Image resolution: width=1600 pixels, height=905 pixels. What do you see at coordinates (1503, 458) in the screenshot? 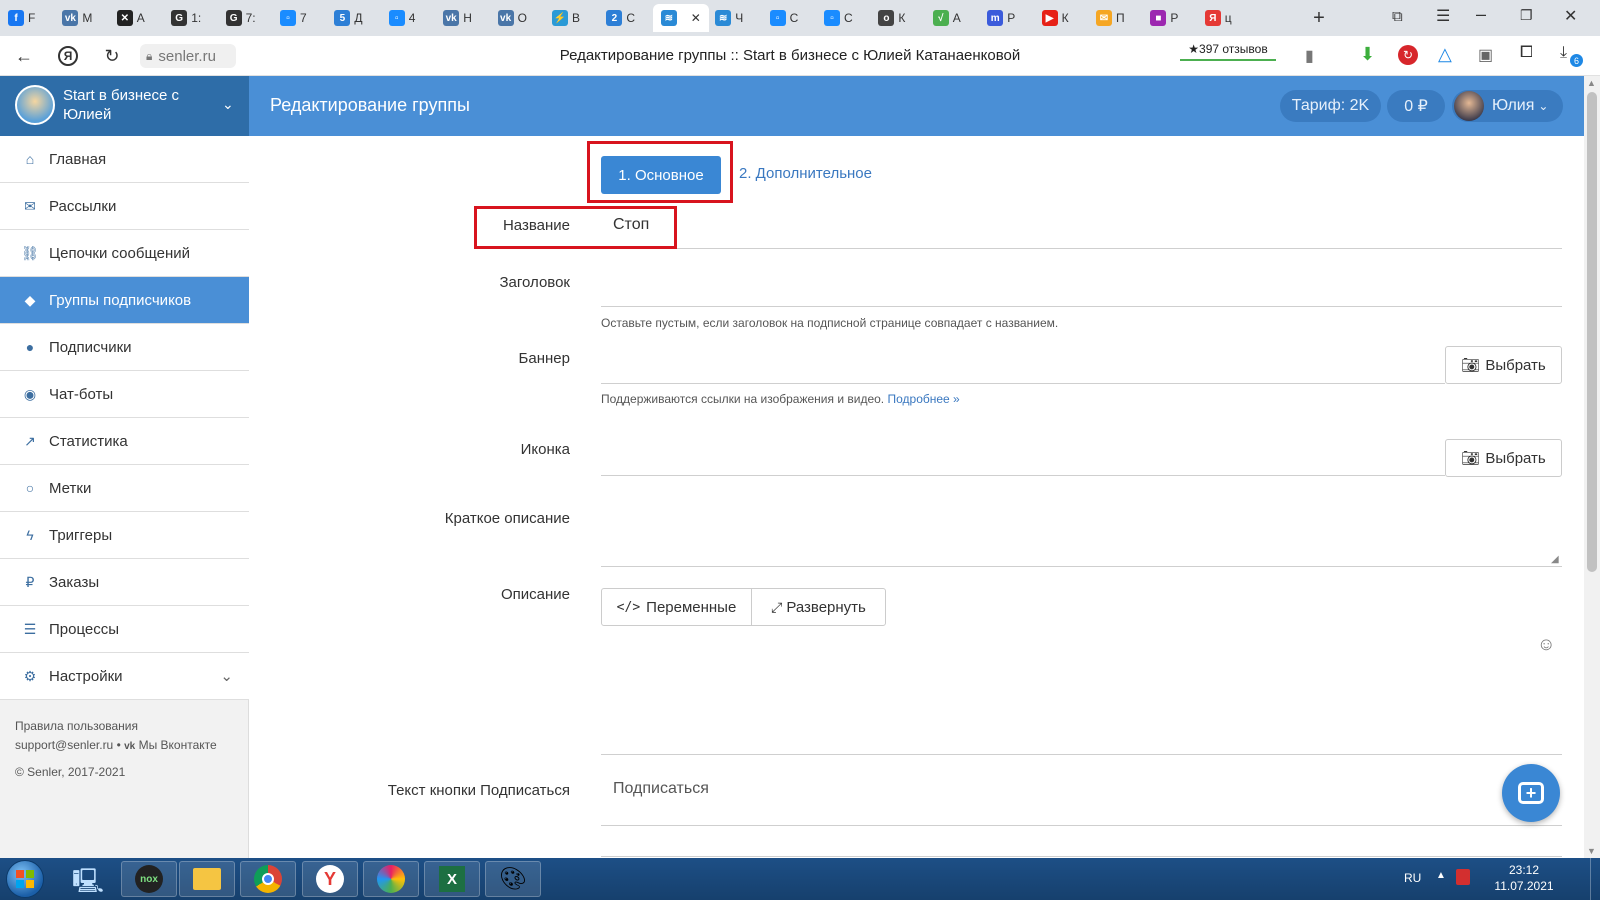
I see `icon-pick-button: 📷︎ Выбрать` at bounding box center [1503, 458].